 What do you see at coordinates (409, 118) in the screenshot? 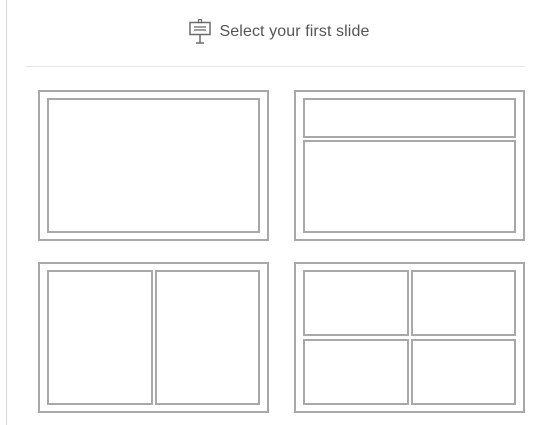
I see `layout-zone-title` at bounding box center [409, 118].